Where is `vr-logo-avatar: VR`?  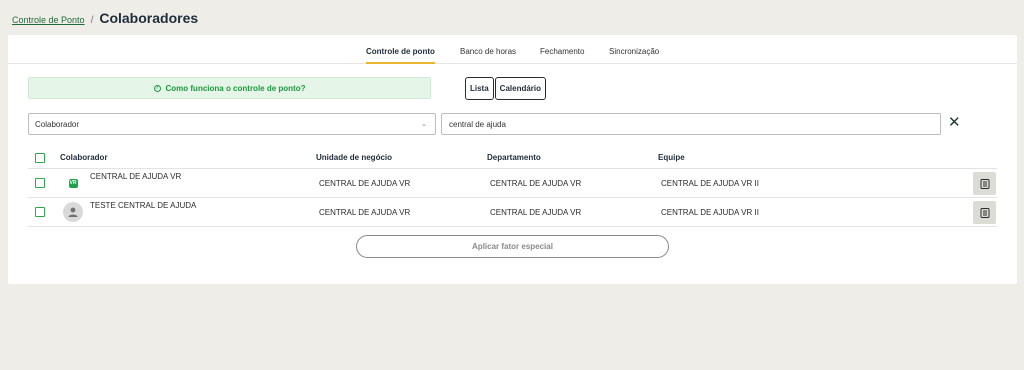
vr-logo-avatar: VR is located at coordinates (73, 183).